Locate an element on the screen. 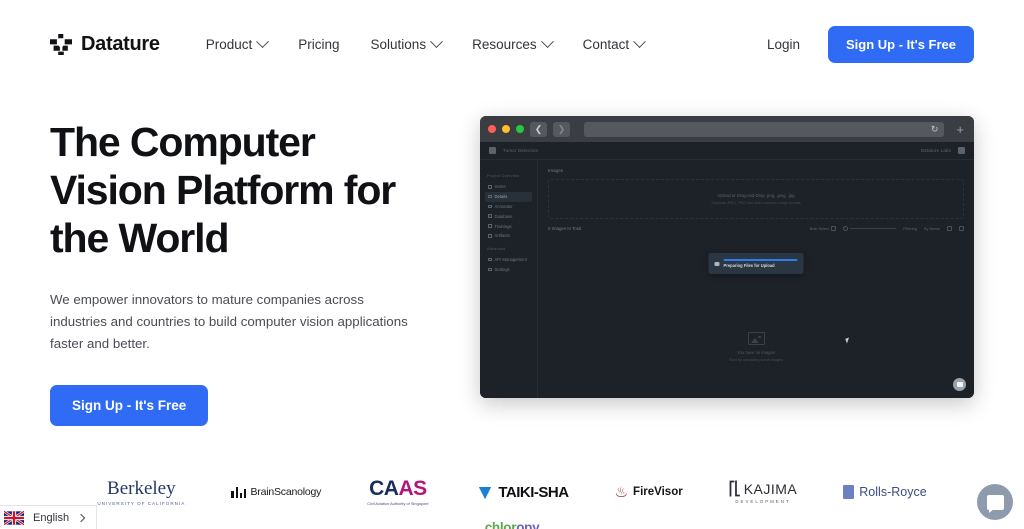  mockup-search is located at coordinates (870, 228).